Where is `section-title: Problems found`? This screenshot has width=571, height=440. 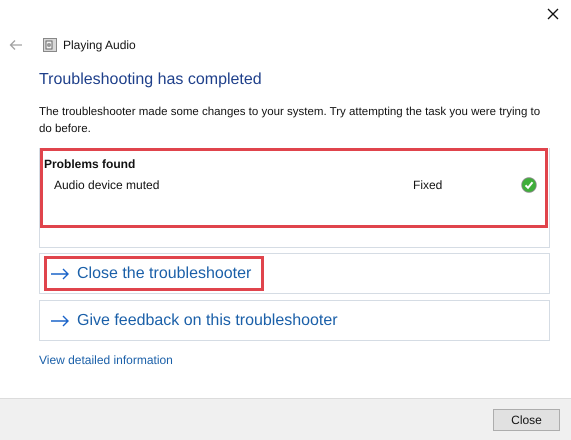
section-title: Problems found is located at coordinates (89, 164).